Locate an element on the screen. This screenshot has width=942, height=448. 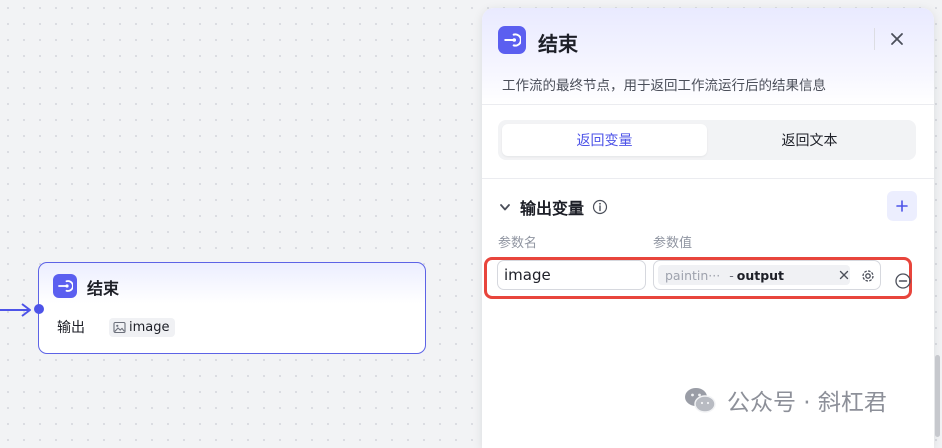
minus-circle-icon is located at coordinates (903, 281).